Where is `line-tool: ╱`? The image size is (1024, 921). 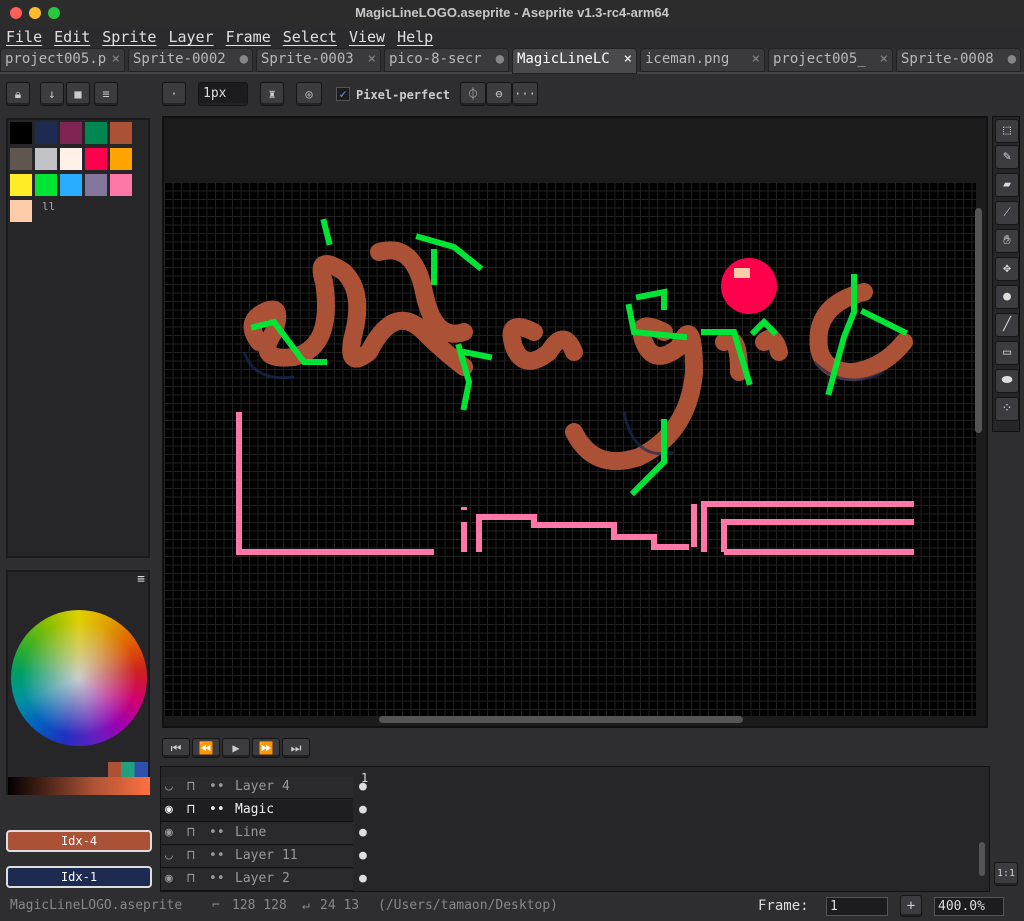 line-tool: ╱ is located at coordinates (1007, 325).